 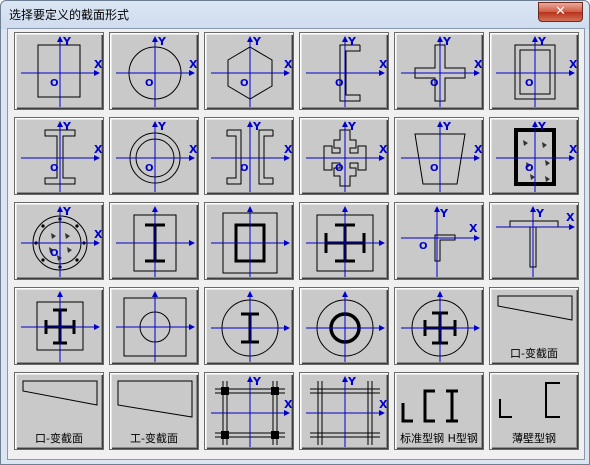 I want to click on section-angle-button: Y X O, so click(x=439, y=241).